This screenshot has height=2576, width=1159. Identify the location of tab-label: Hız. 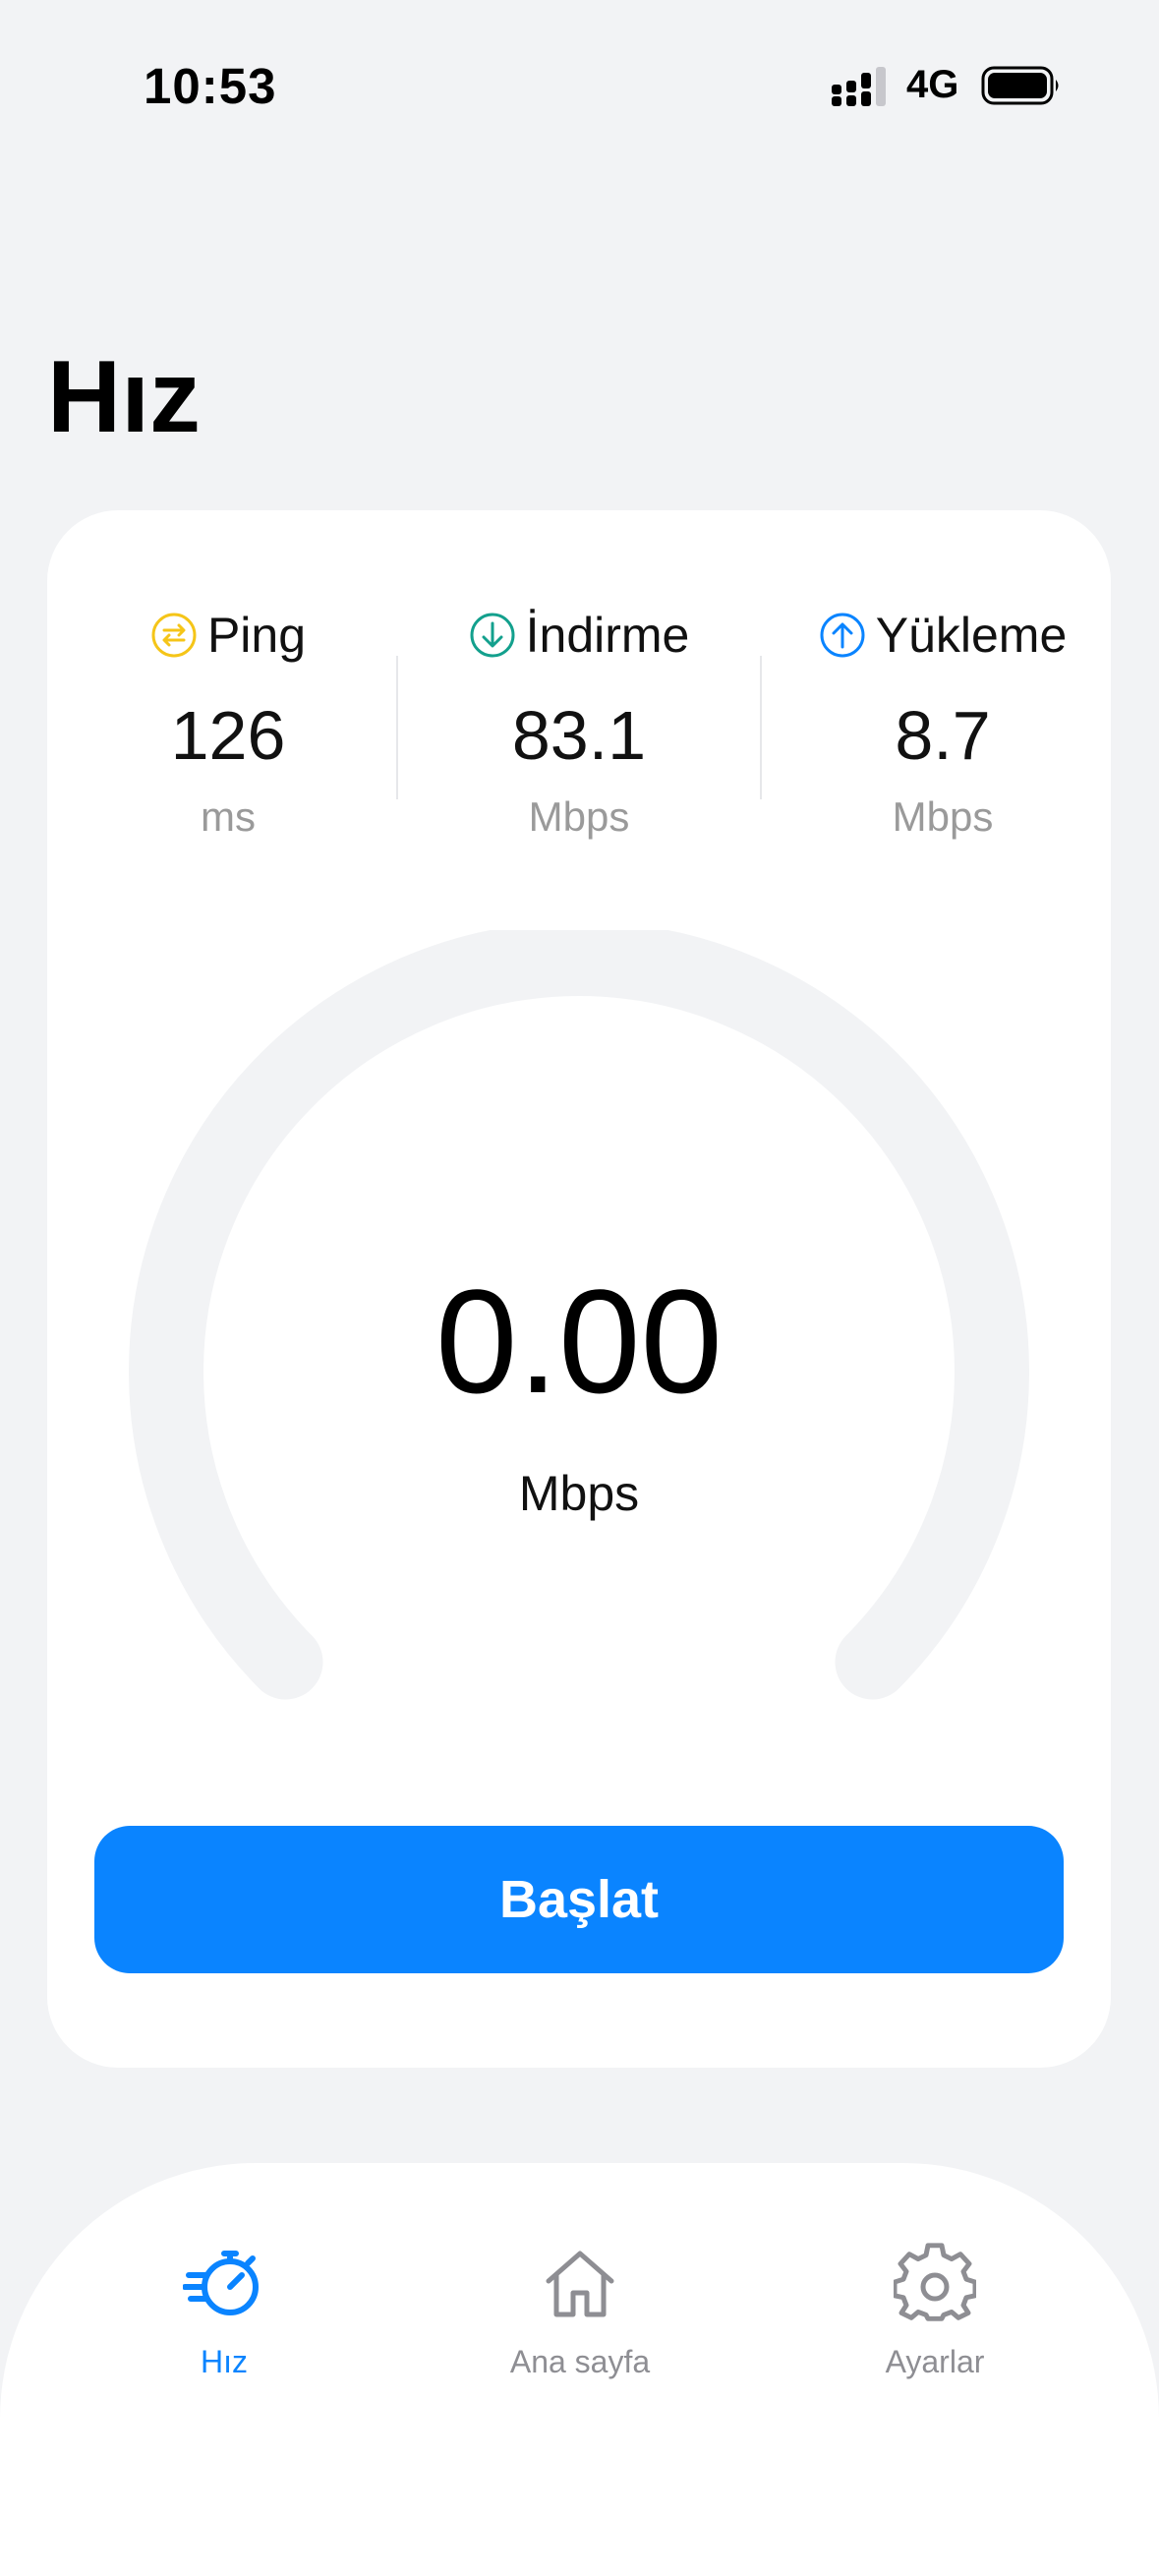
(224, 2361).